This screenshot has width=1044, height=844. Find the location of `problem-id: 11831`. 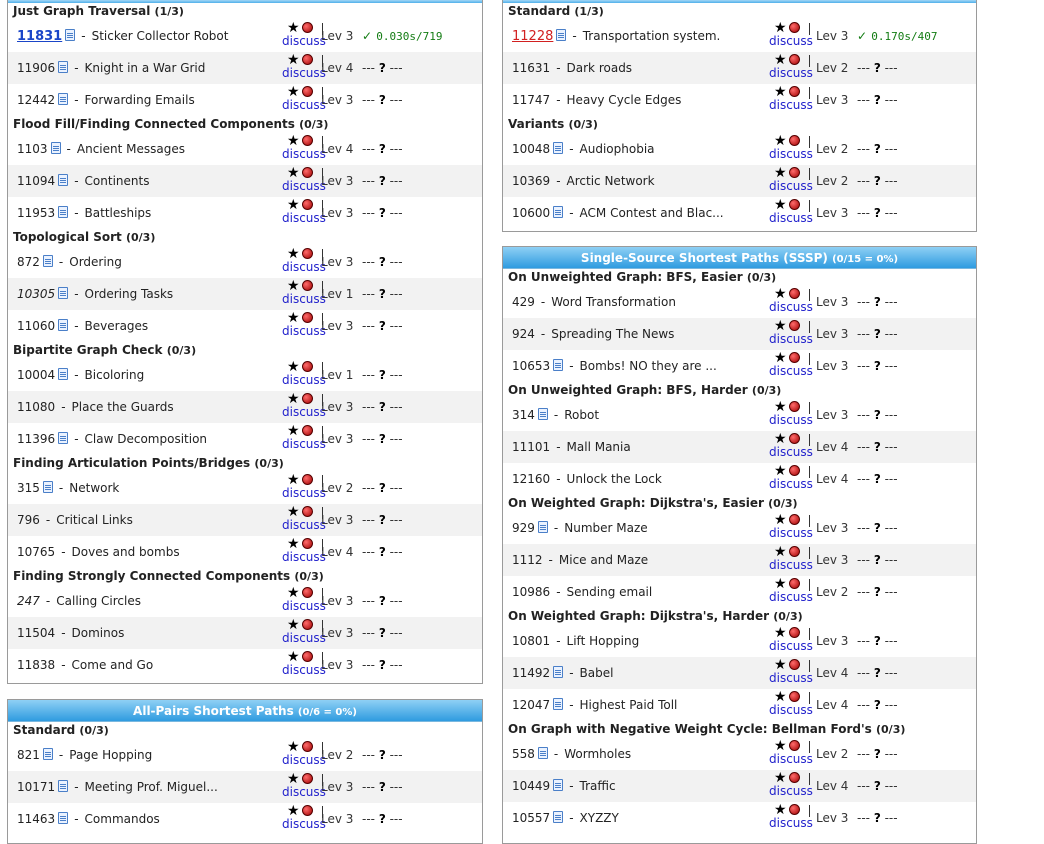

problem-id: 11831 is located at coordinates (39, 36).